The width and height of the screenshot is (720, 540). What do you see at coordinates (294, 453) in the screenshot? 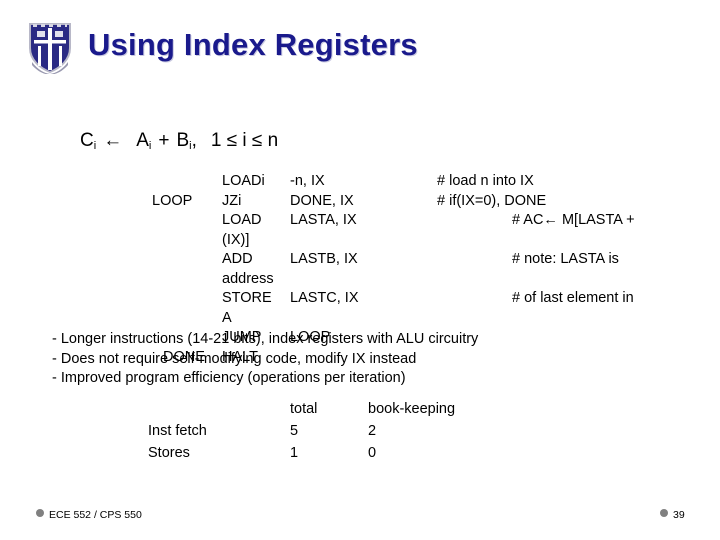
I see `cell-total: 1` at bounding box center [294, 453].